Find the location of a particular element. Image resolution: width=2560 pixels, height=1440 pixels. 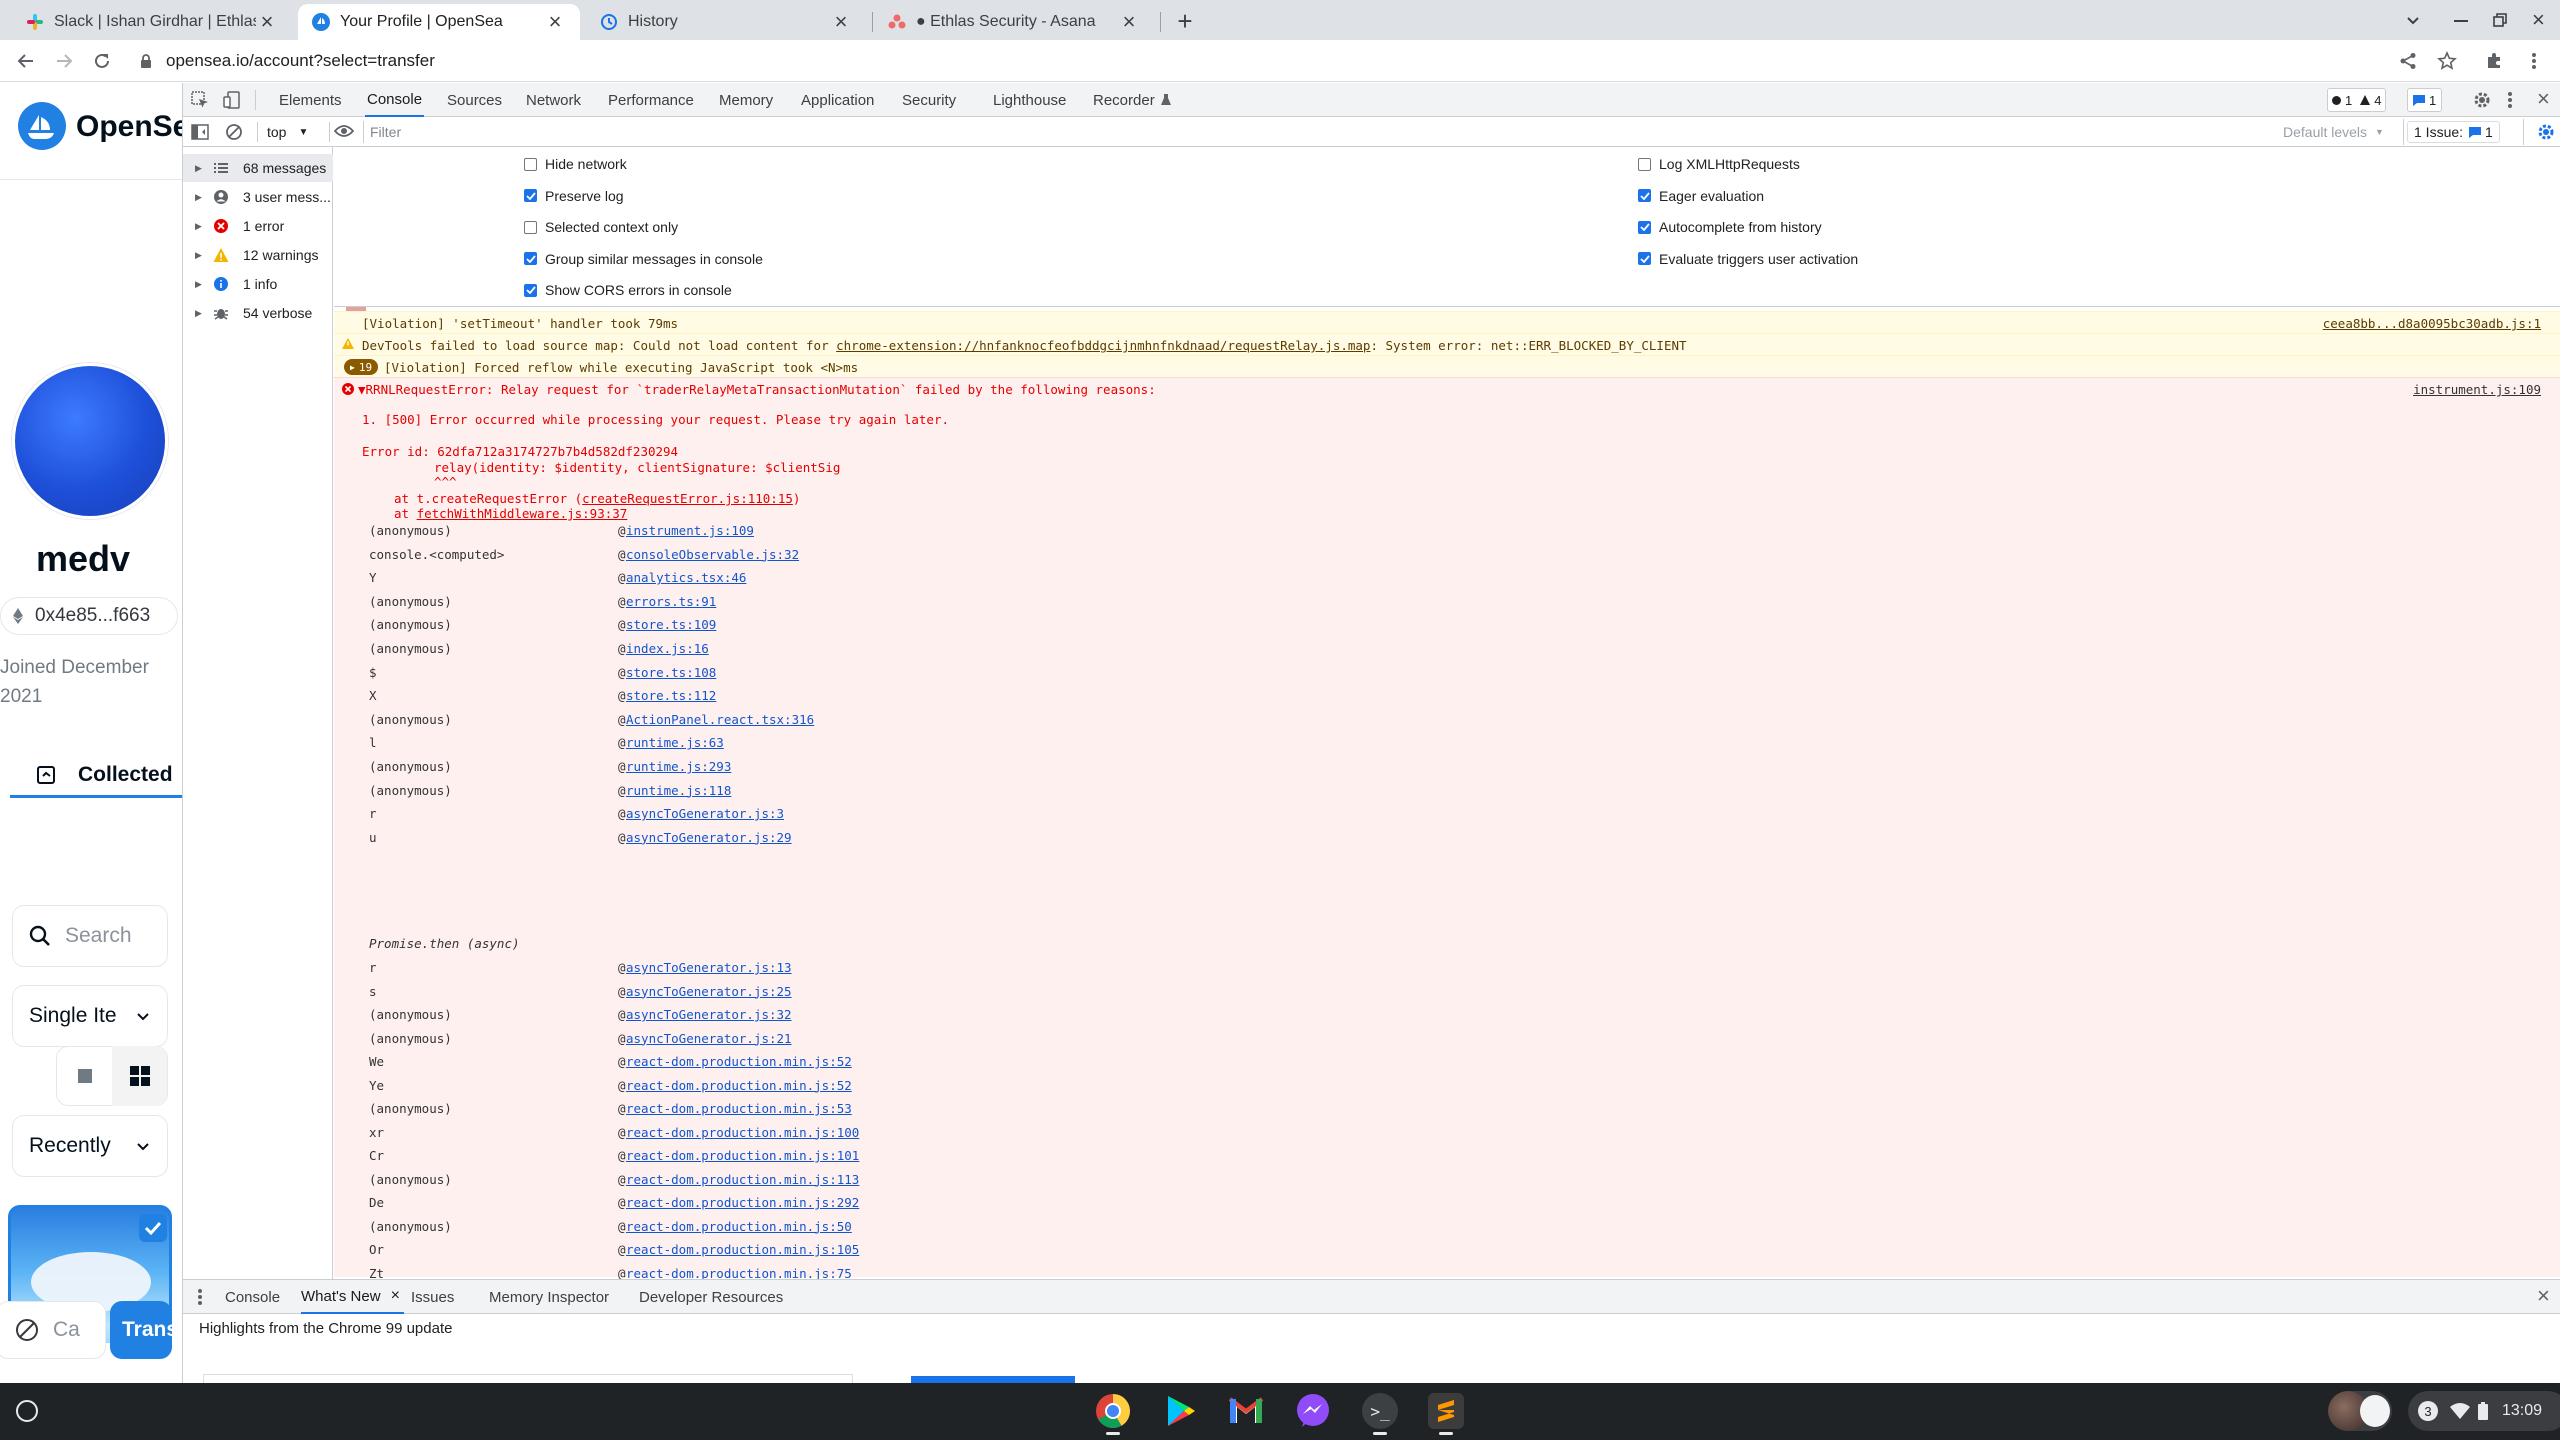

close-drawer-icon: × is located at coordinates (2543, 1296).